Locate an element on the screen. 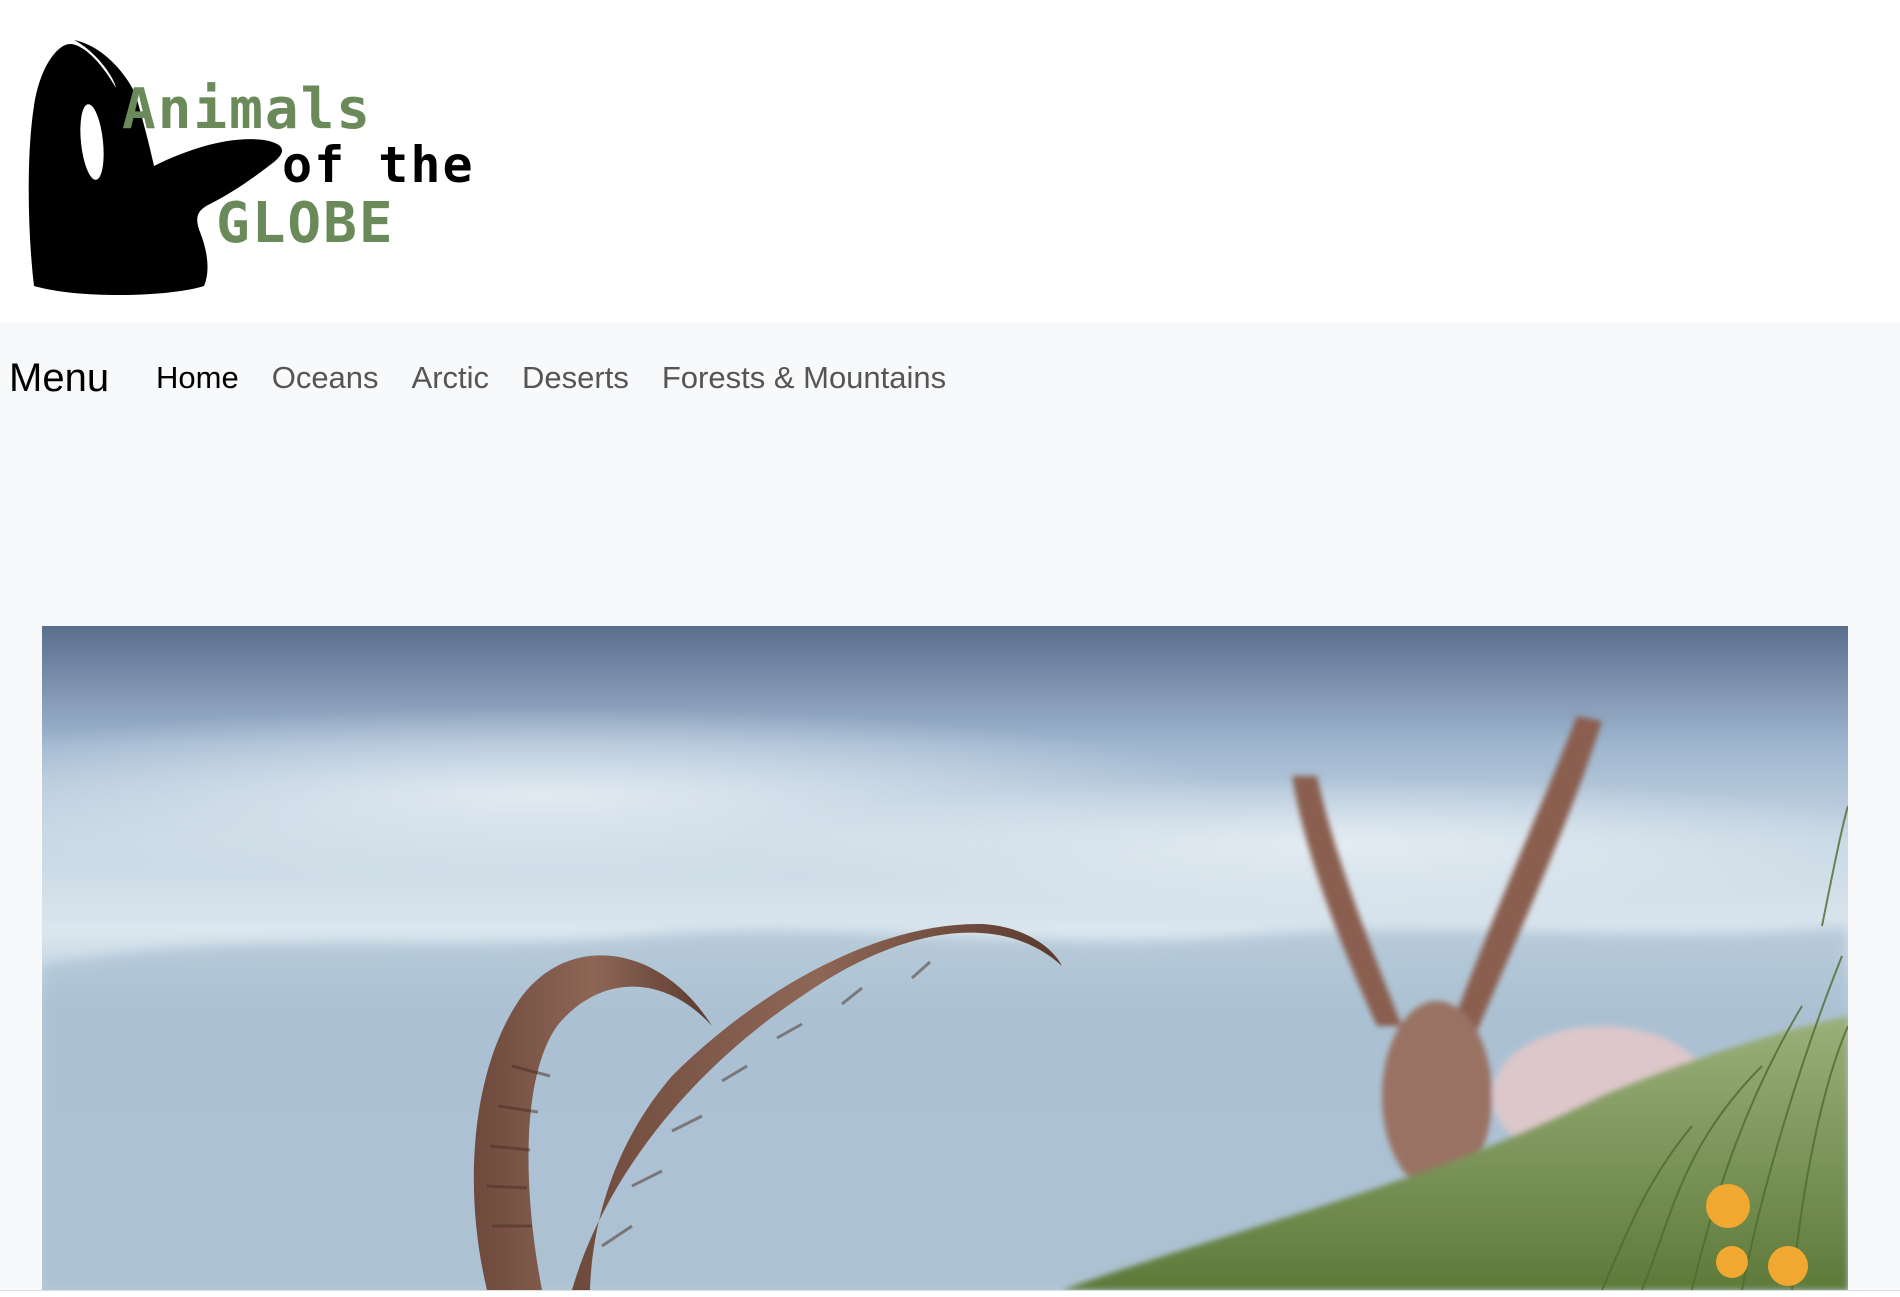  logo-text-globe: GLOBE is located at coordinates (305, 223).